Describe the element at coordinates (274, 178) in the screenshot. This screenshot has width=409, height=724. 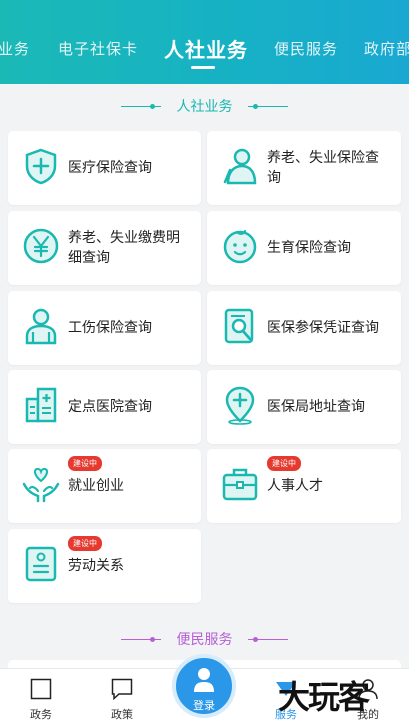
I see `card-label-line2: 询` at that location.